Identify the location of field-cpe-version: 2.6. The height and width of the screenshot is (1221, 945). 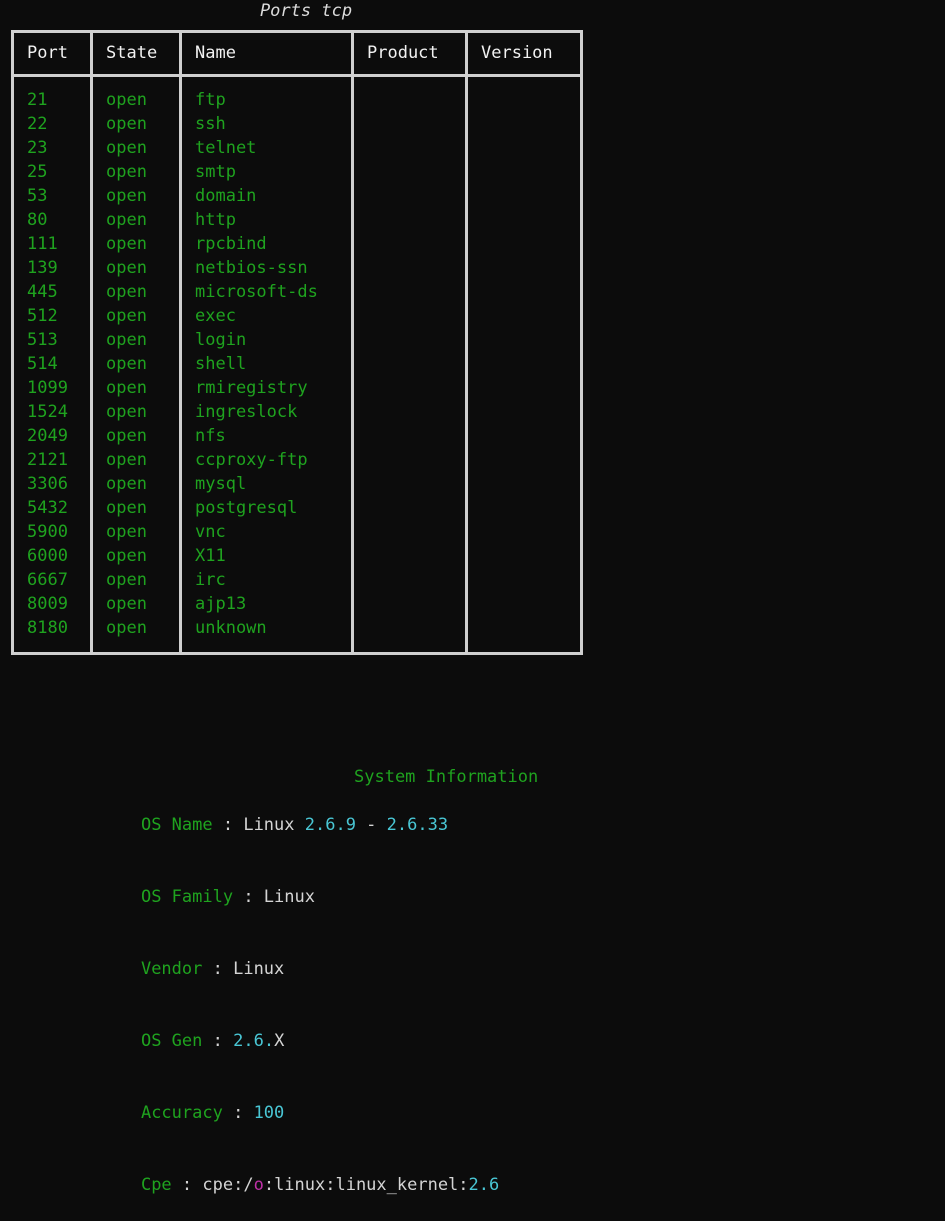
(484, 1185).